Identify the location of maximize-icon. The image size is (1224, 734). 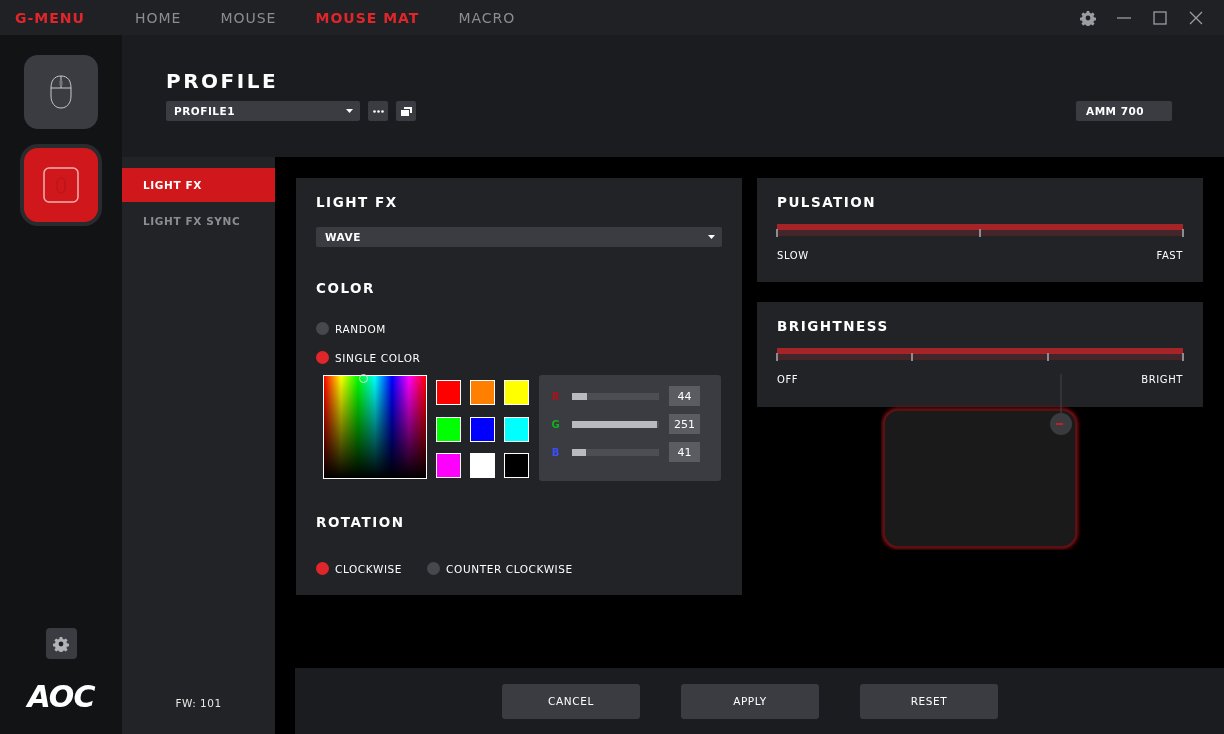
(1160, 17).